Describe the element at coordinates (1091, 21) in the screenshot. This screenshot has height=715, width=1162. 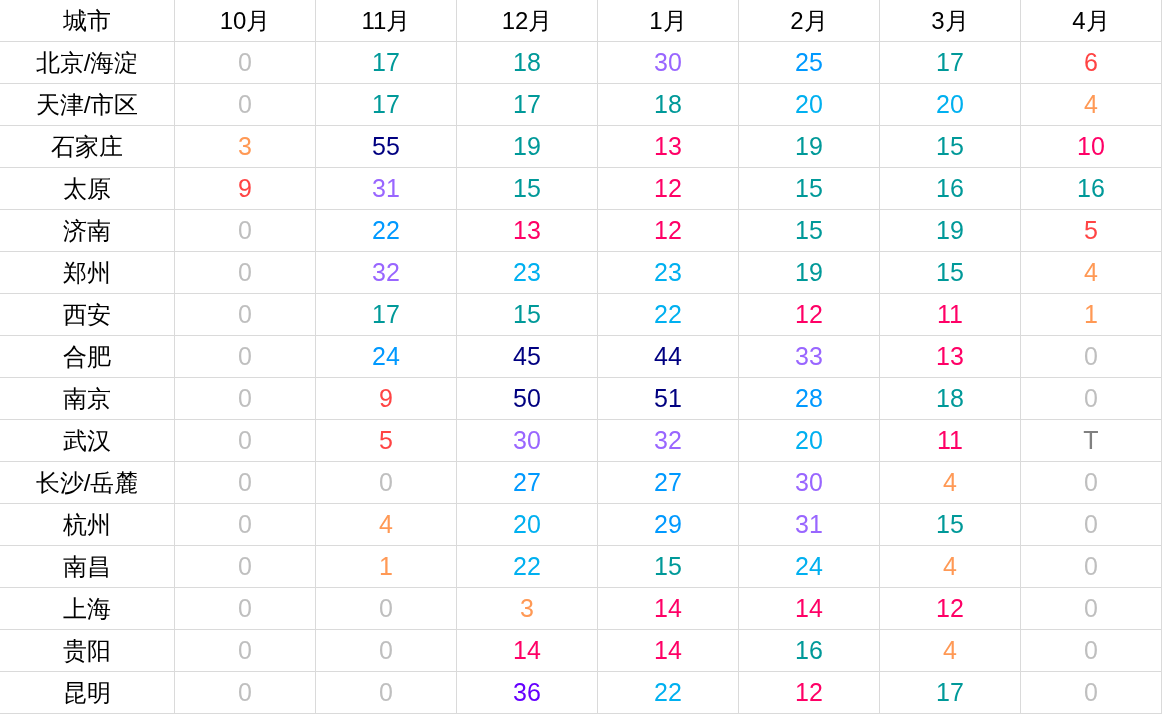
I see `column-header: 4月` at that location.